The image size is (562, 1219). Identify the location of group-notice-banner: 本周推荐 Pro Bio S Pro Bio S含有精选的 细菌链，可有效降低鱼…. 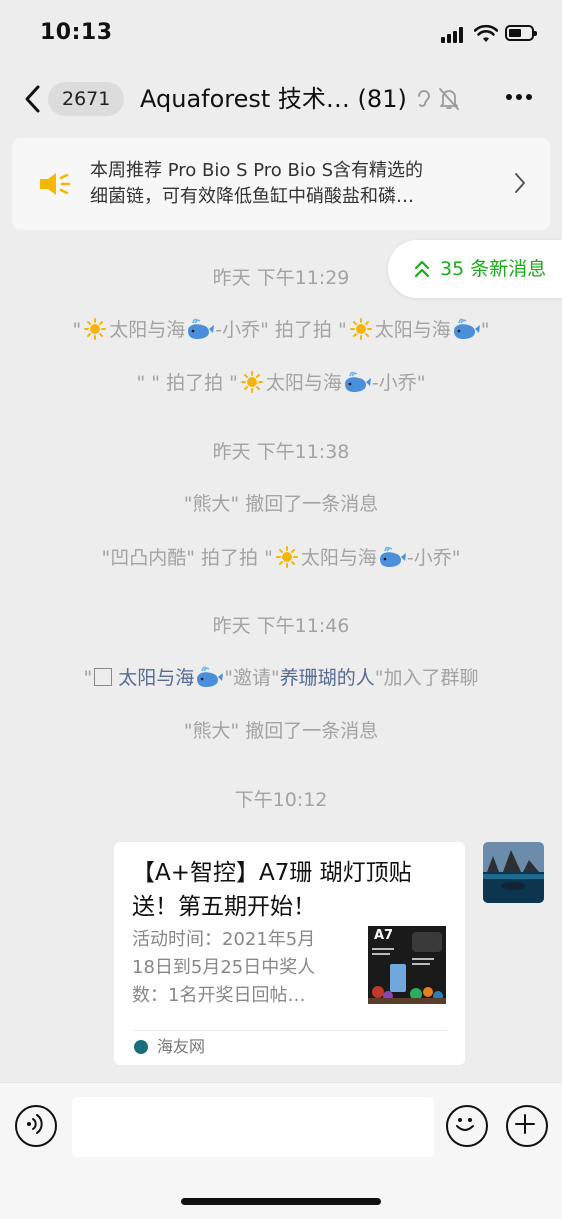
(281, 184).